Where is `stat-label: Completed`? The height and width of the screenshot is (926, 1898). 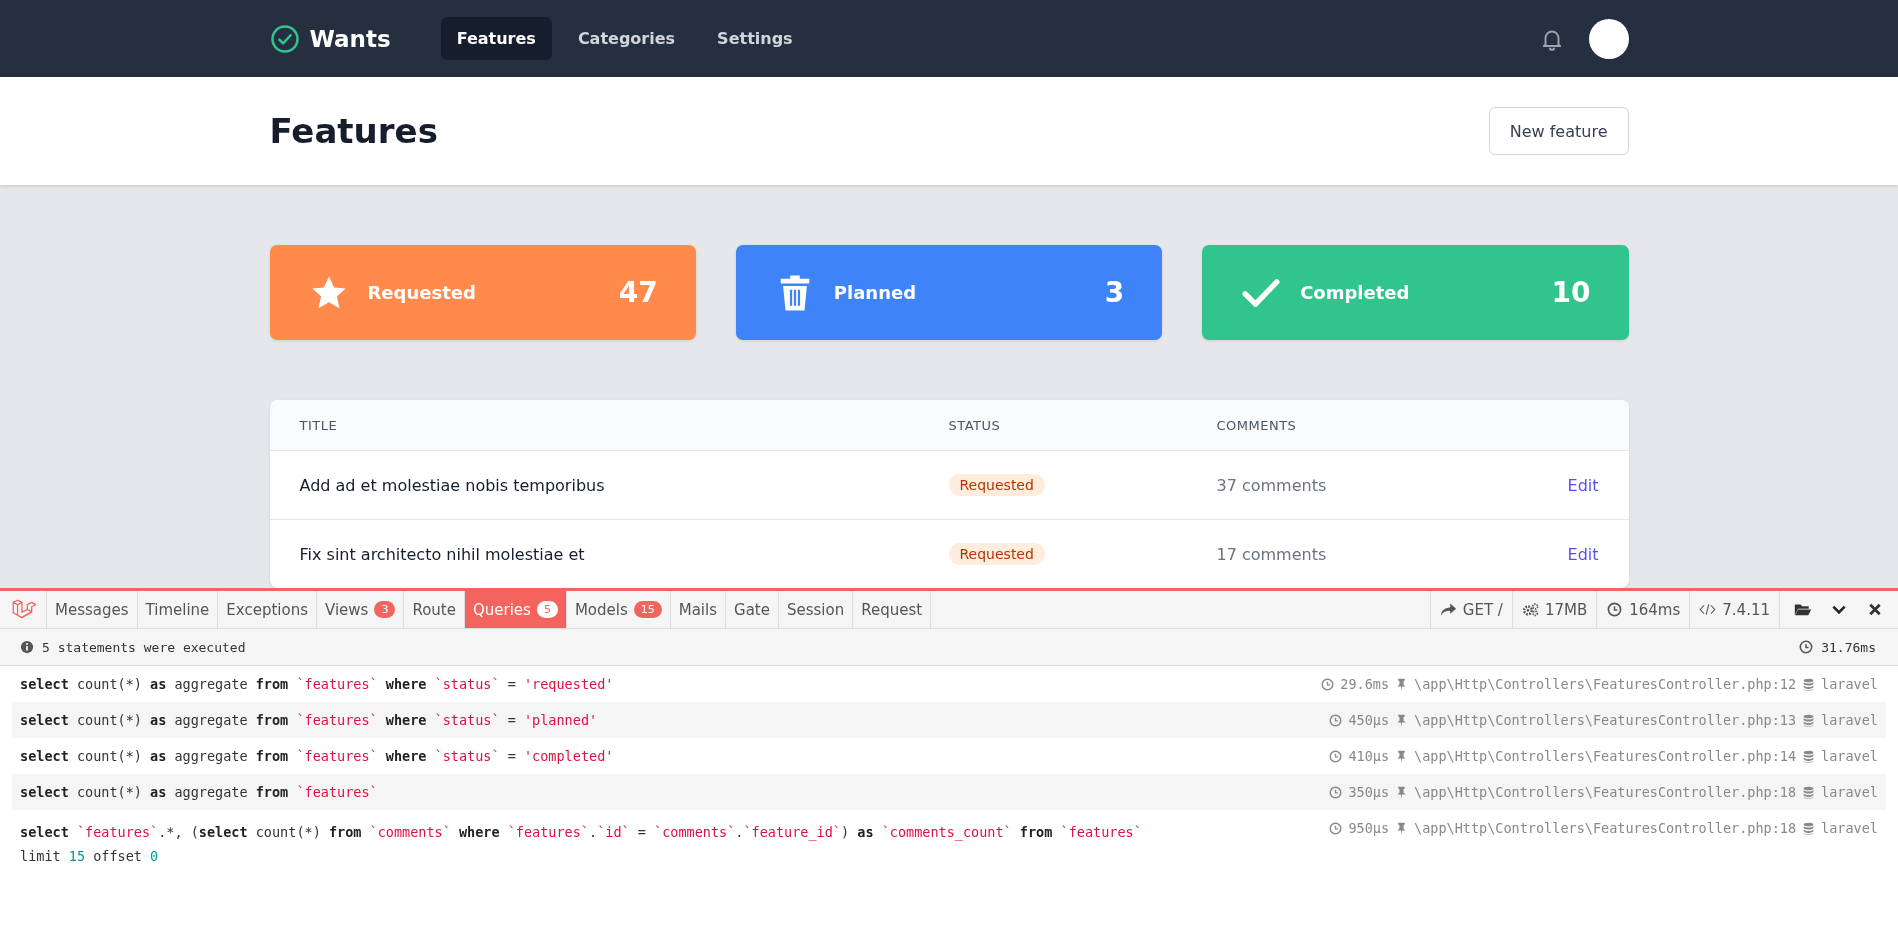 stat-label: Completed is located at coordinates (1355, 292).